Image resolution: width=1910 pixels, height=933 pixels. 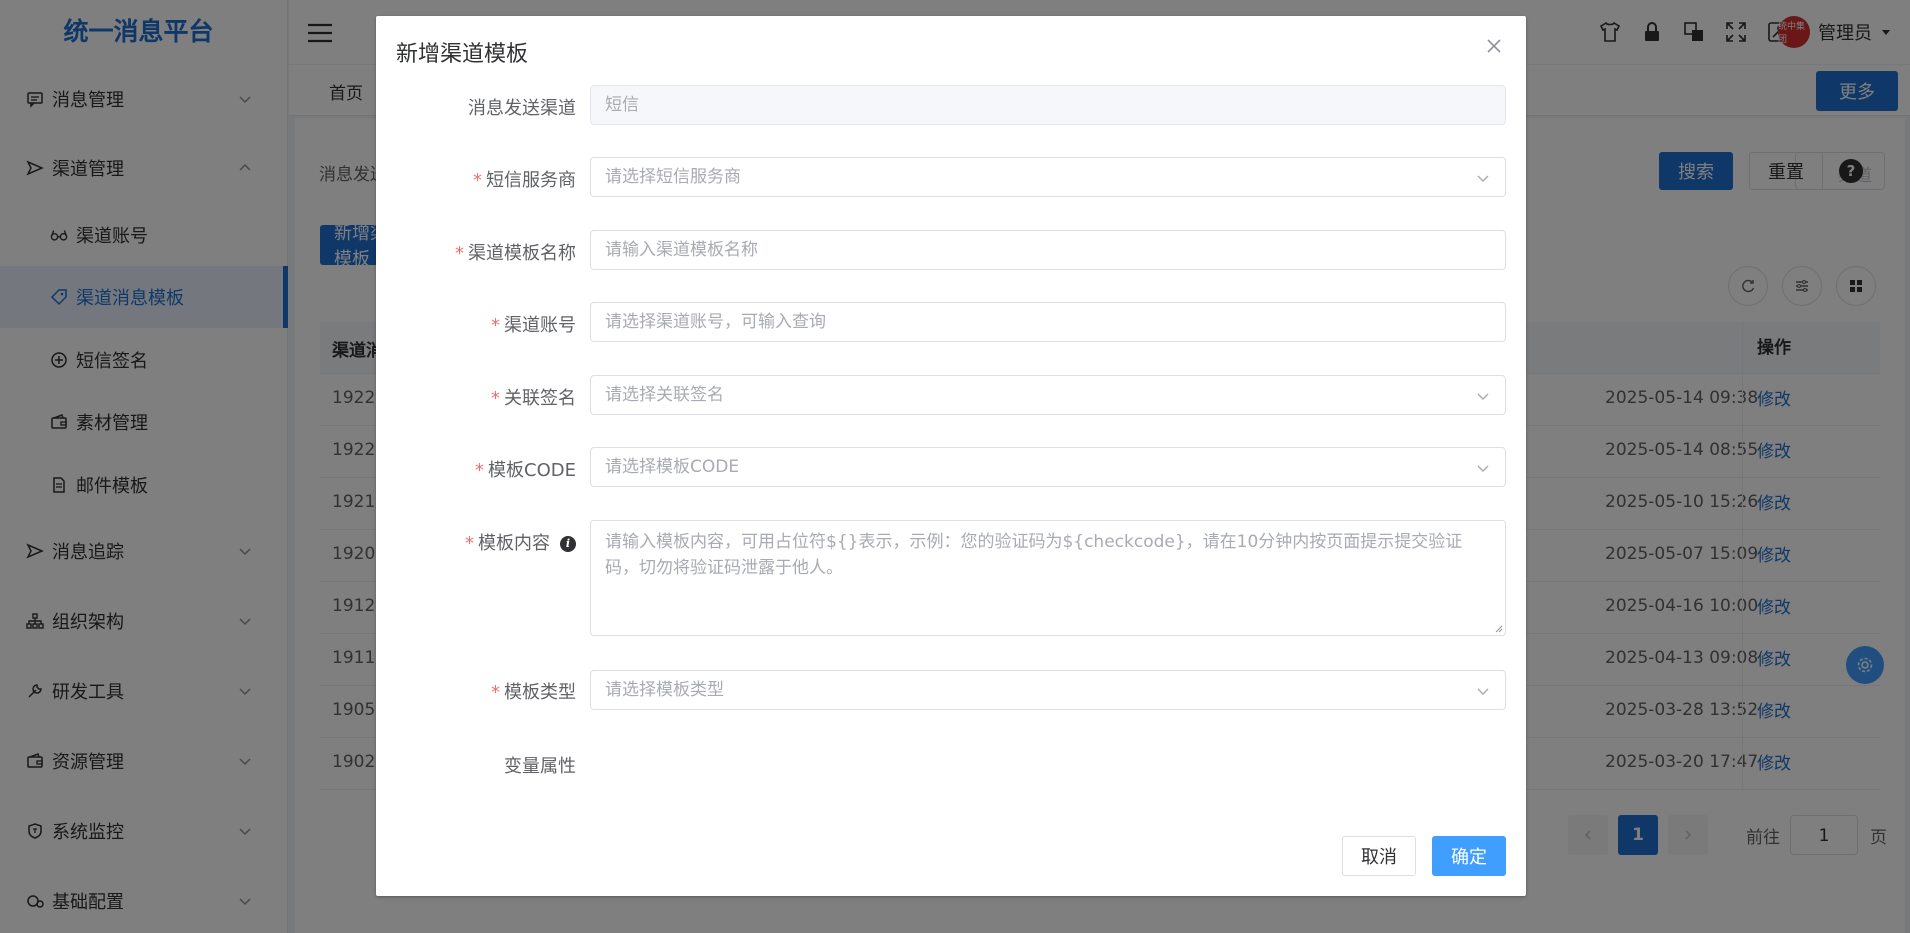 What do you see at coordinates (1379, 856) in the screenshot?
I see `cancel-button: 取消` at bounding box center [1379, 856].